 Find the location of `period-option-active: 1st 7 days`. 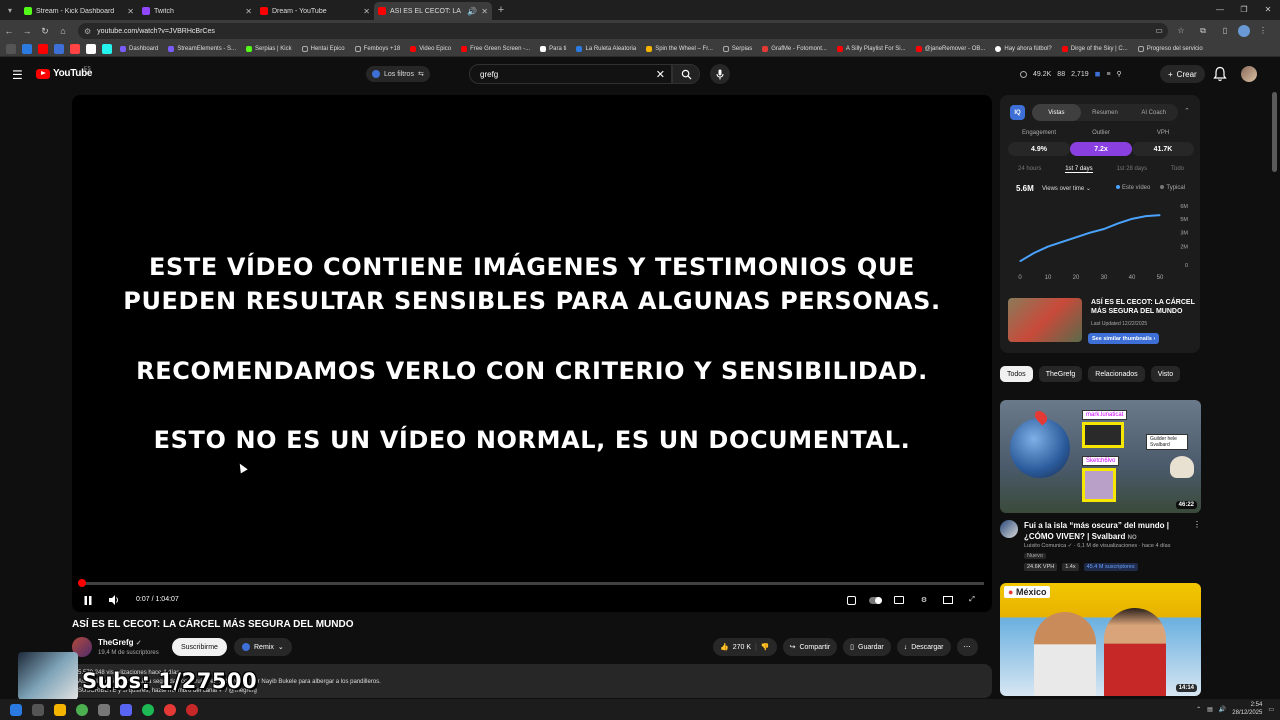

period-option-active: 1st 7 days is located at coordinates (1079, 169).